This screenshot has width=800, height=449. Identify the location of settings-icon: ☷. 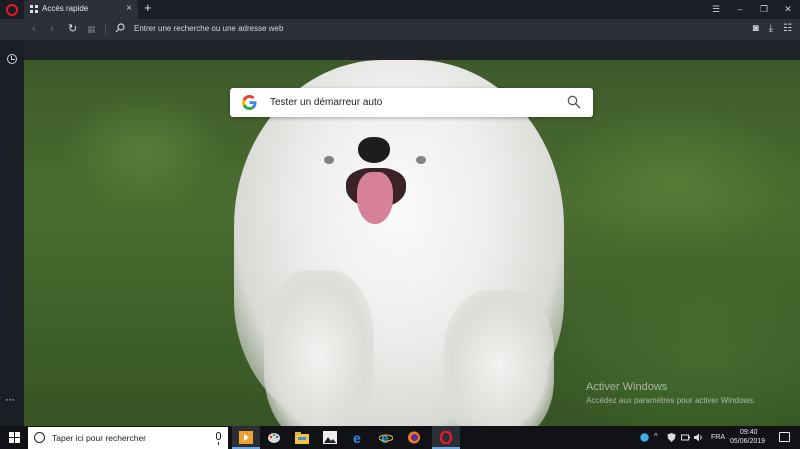
(787, 29).